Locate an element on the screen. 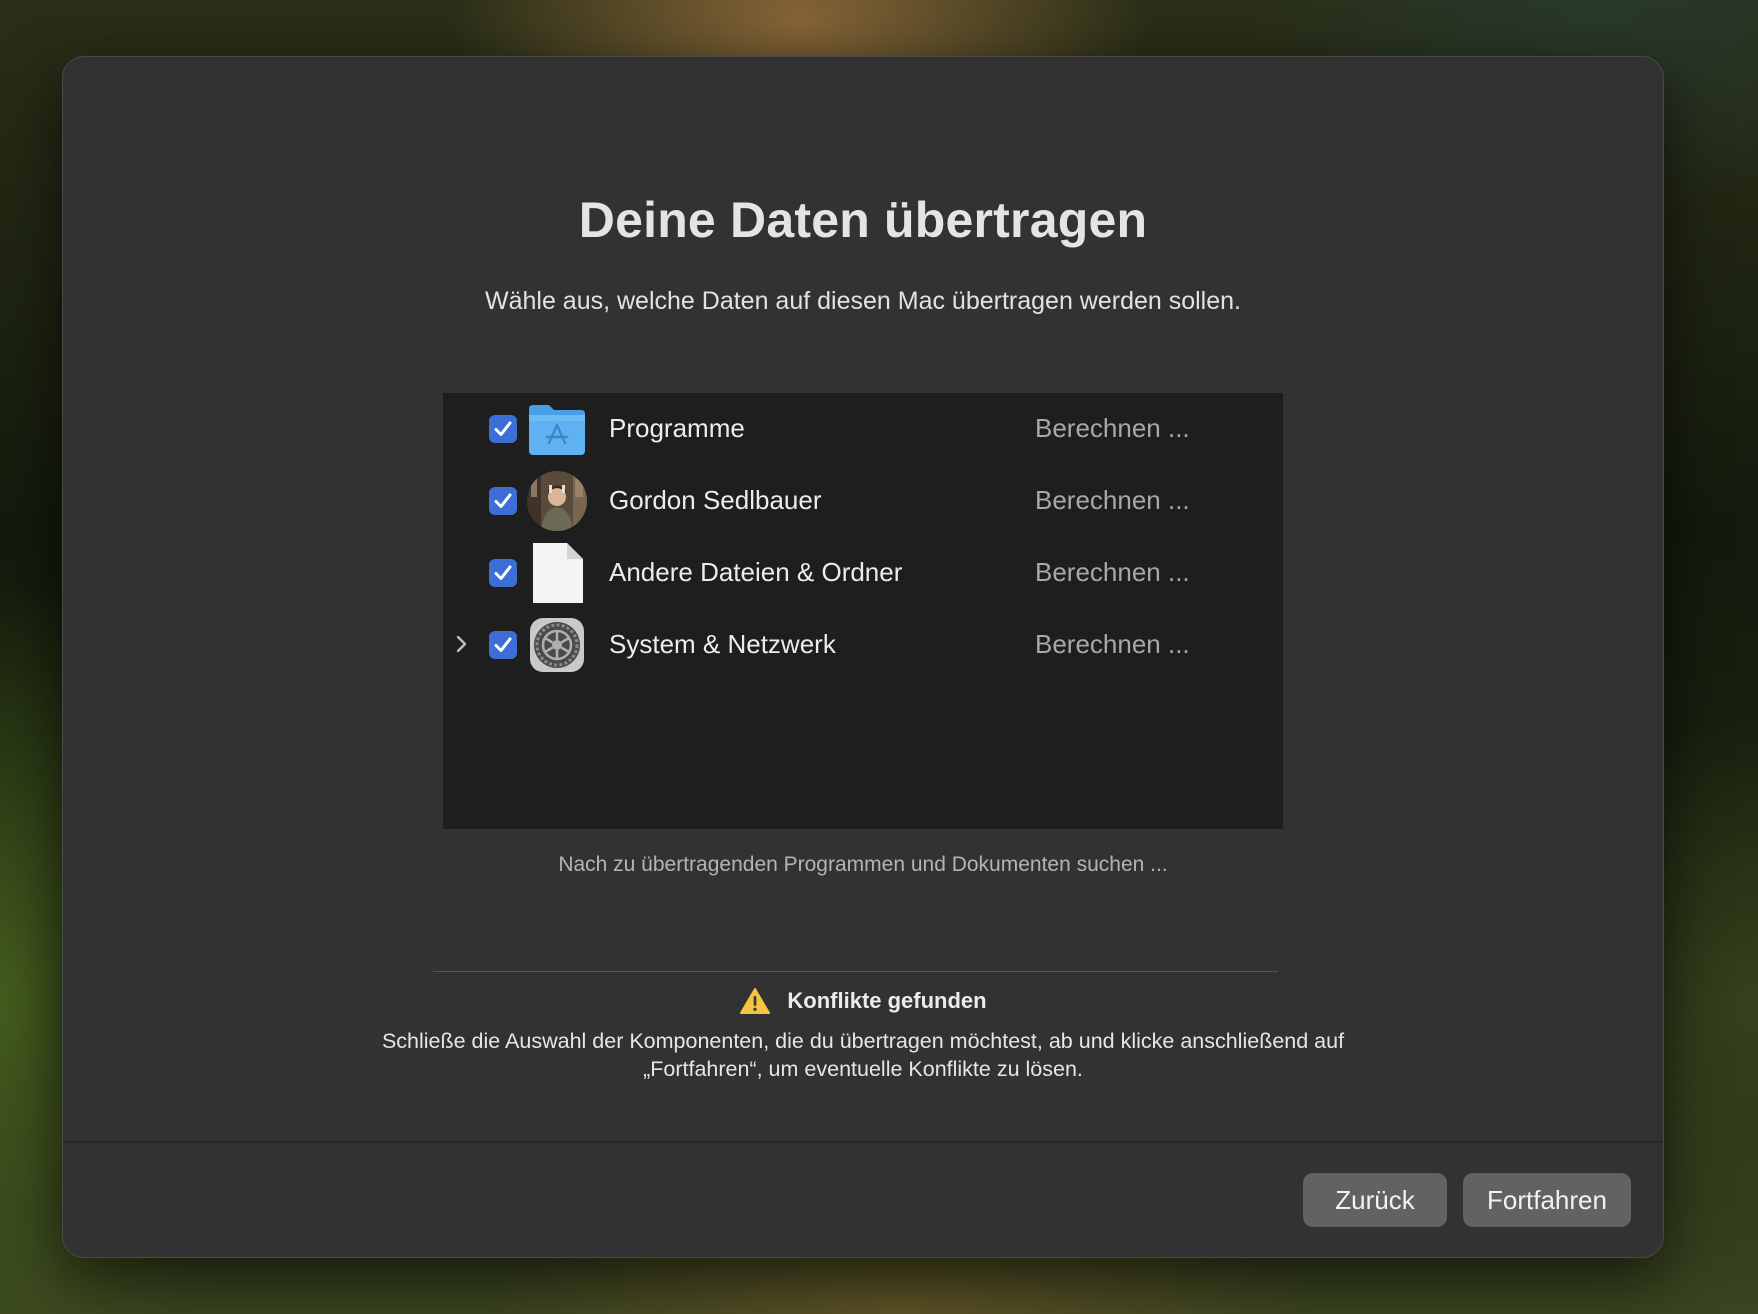  checkbox-programme is located at coordinates (503, 429).